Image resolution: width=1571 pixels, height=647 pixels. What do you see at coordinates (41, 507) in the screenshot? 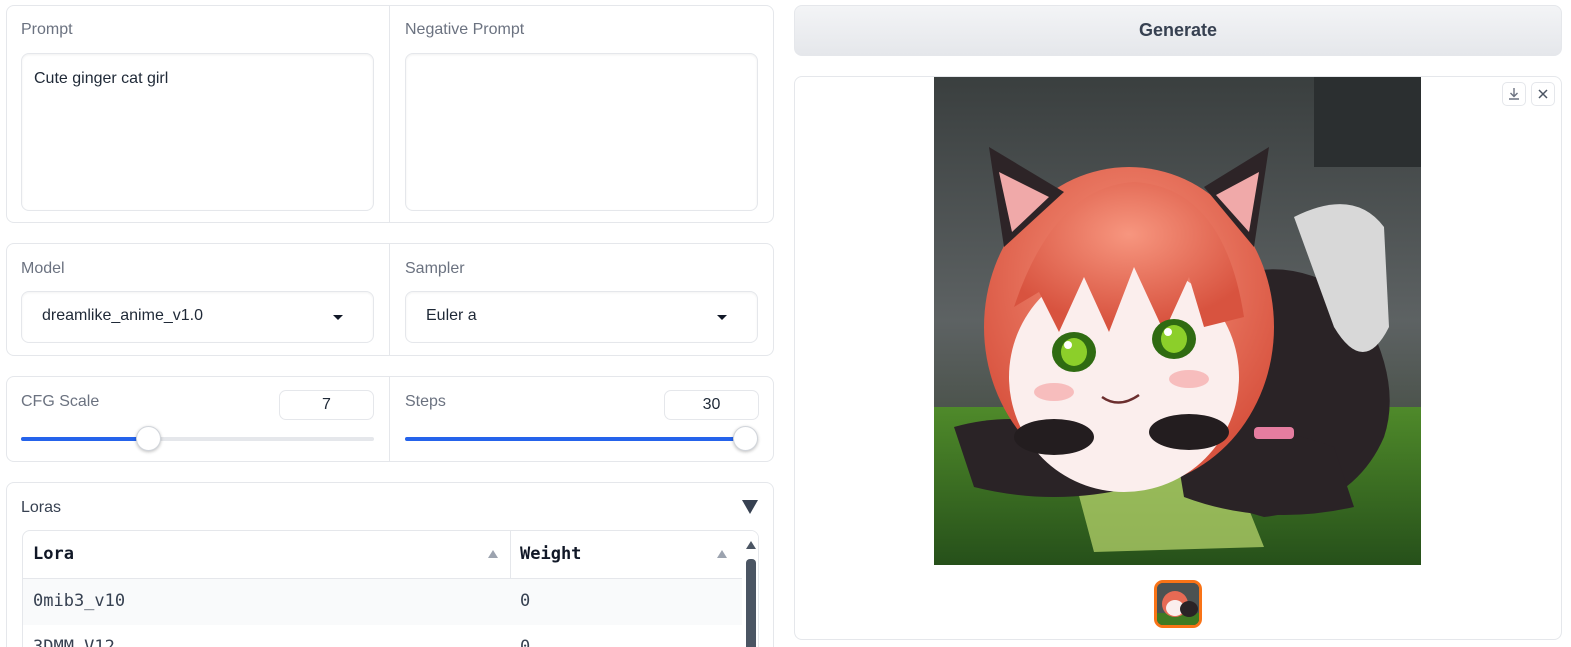
I see `loras-title: Loras` at bounding box center [41, 507].